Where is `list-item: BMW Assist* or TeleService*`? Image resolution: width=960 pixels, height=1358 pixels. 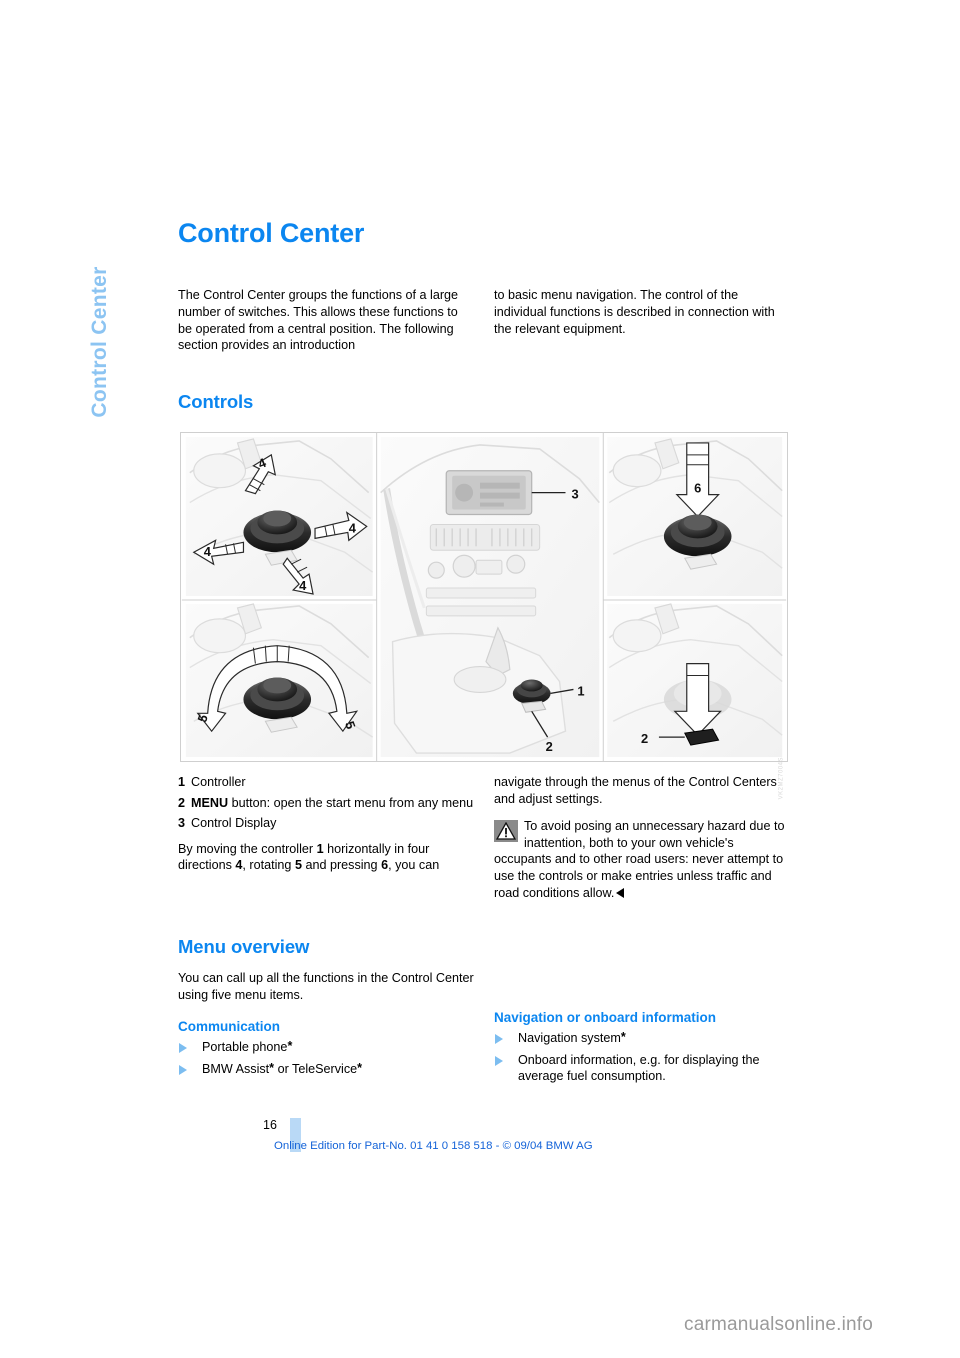
list-item: BMW Assist* or TeleService* is located at coordinates (326, 1069).